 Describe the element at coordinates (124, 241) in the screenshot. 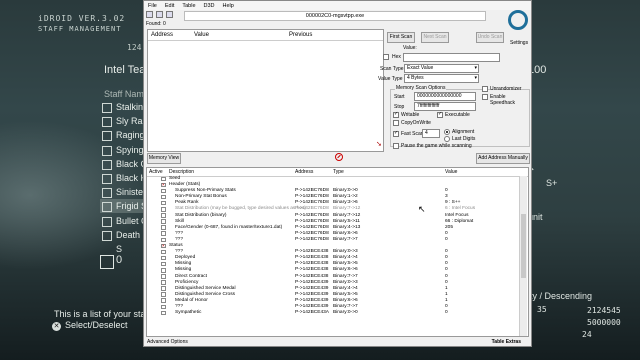

I see `staff-row: Death S` at that location.